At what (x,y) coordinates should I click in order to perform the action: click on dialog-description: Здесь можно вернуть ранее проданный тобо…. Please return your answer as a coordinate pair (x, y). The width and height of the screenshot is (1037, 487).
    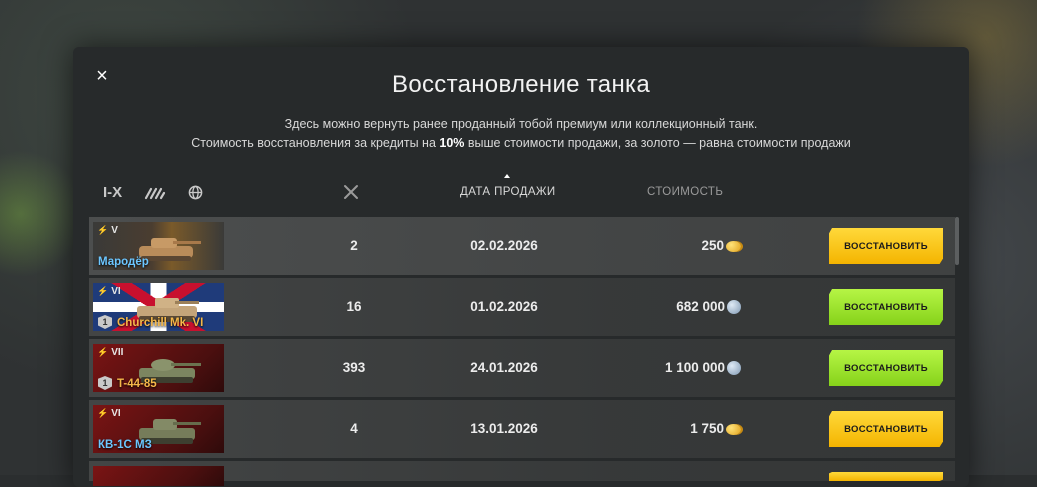
    Looking at the image, I should click on (521, 134).